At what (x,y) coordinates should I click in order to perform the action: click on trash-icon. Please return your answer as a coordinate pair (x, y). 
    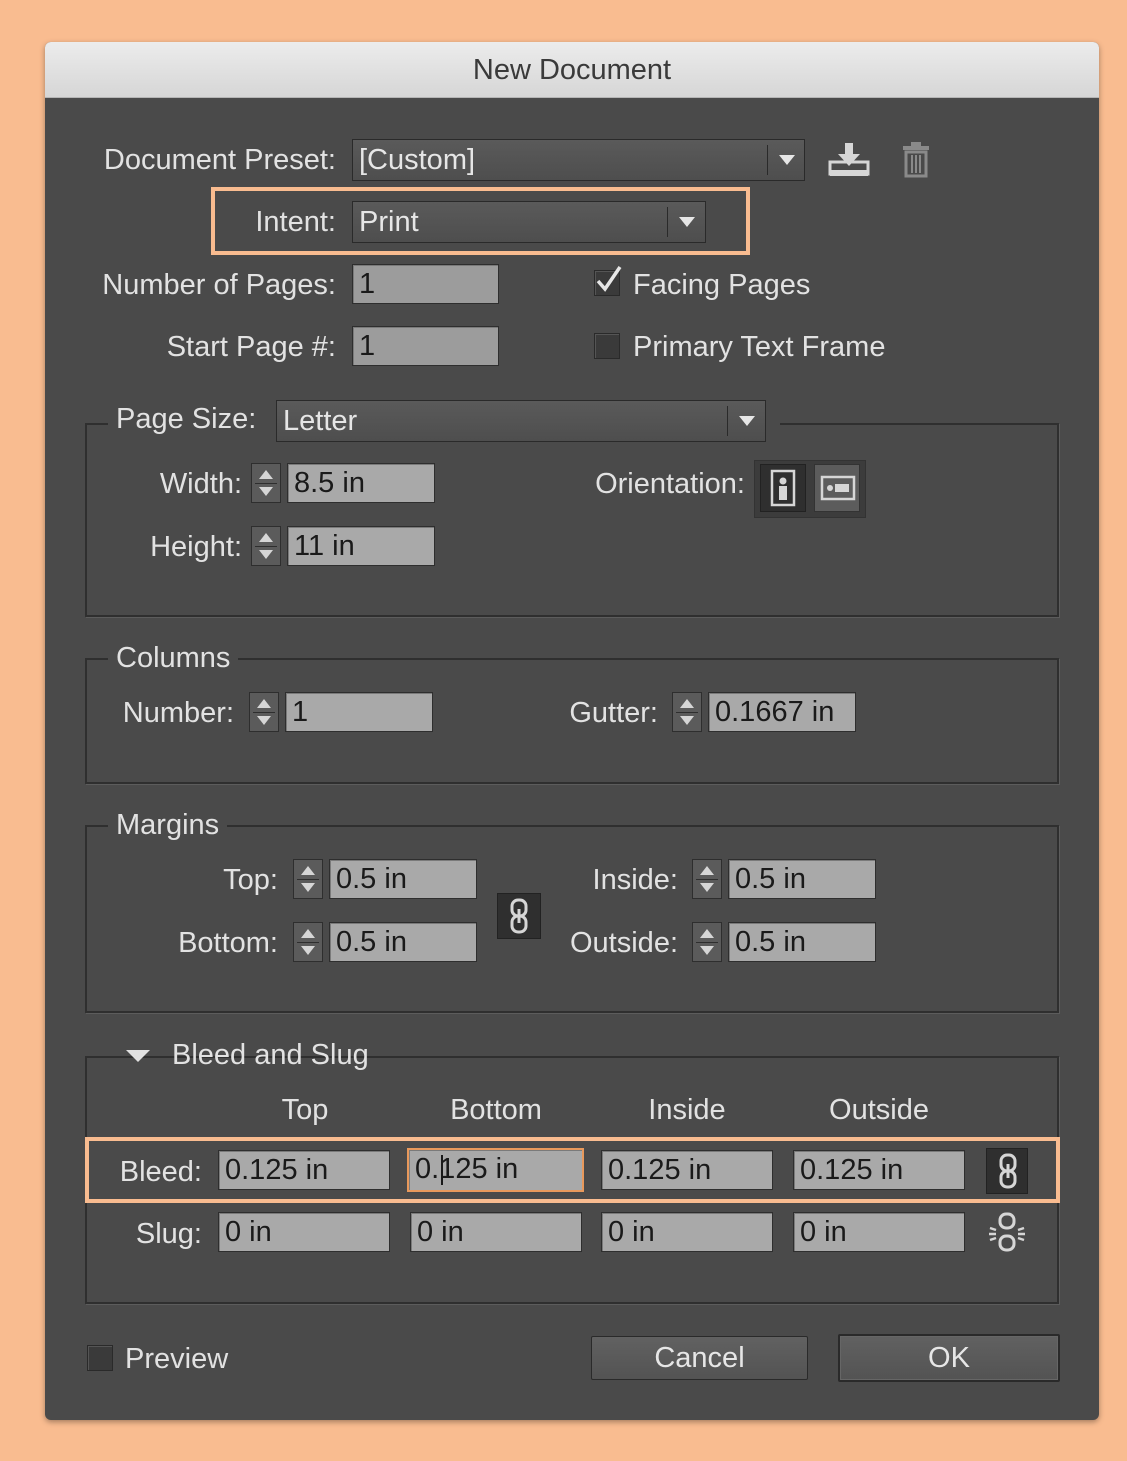
    Looking at the image, I should click on (916, 160).